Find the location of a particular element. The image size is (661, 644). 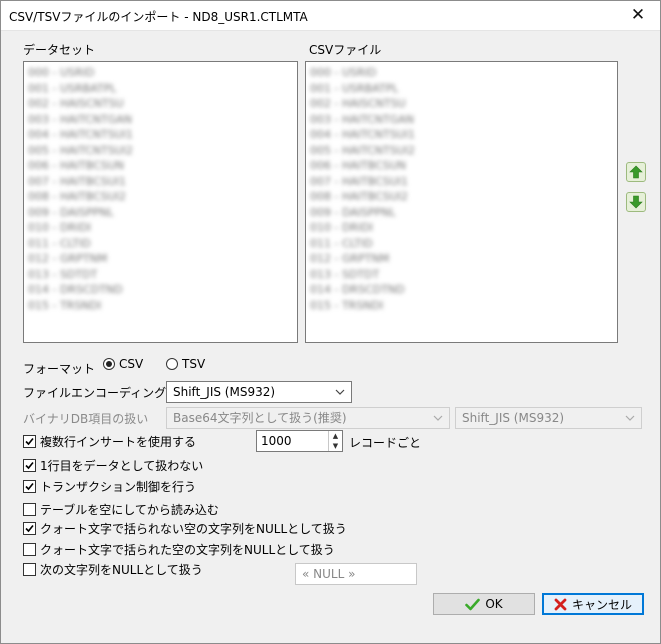

record-count-stepper: 1000 ▲ ▼ is located at coordinates (299, 441).